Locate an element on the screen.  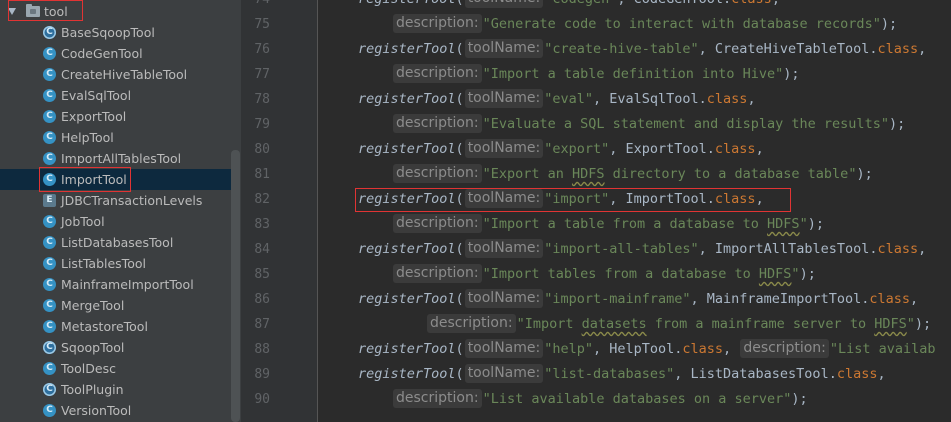
tree-item-label: ExportTool is located at coordinates (94, 116).